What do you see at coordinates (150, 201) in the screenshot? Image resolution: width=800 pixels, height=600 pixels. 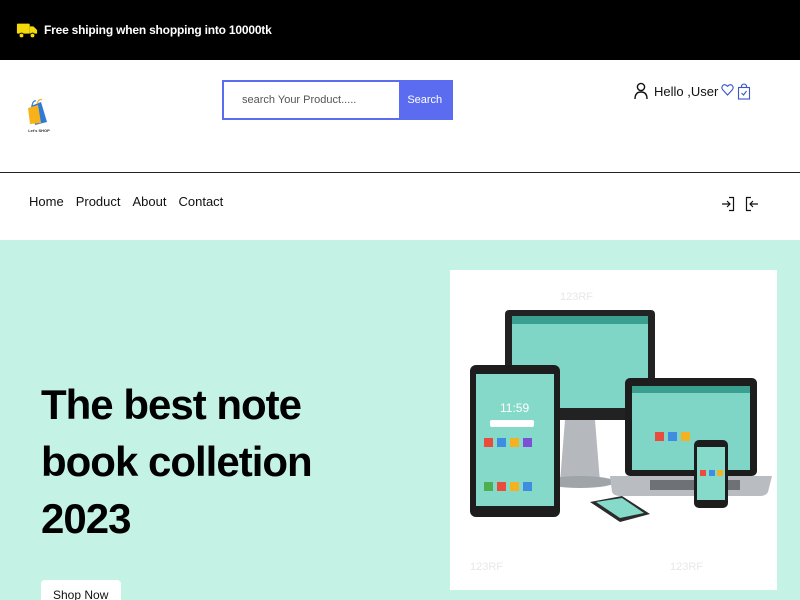 I see `nav-item-about: About` at bounding box center [150, 201].